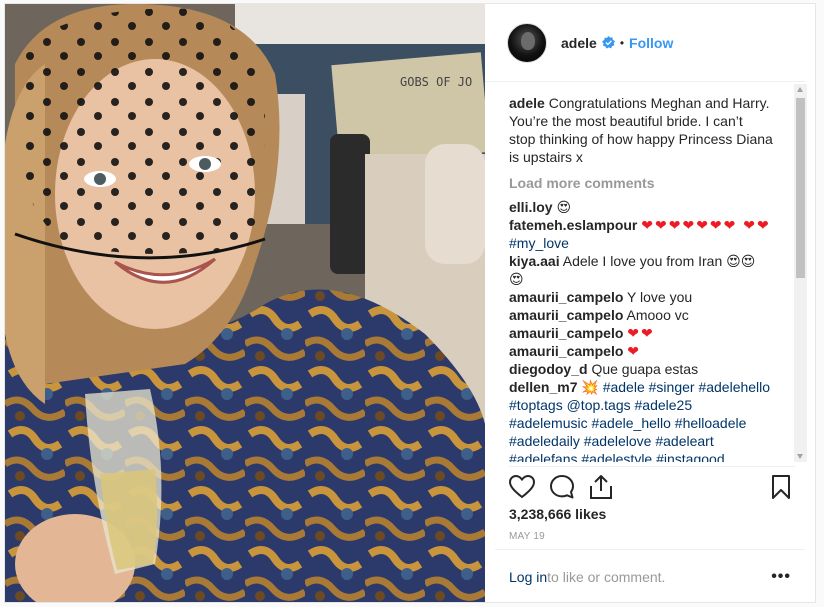  I want to click on username-link: adele, so click(579, 43).